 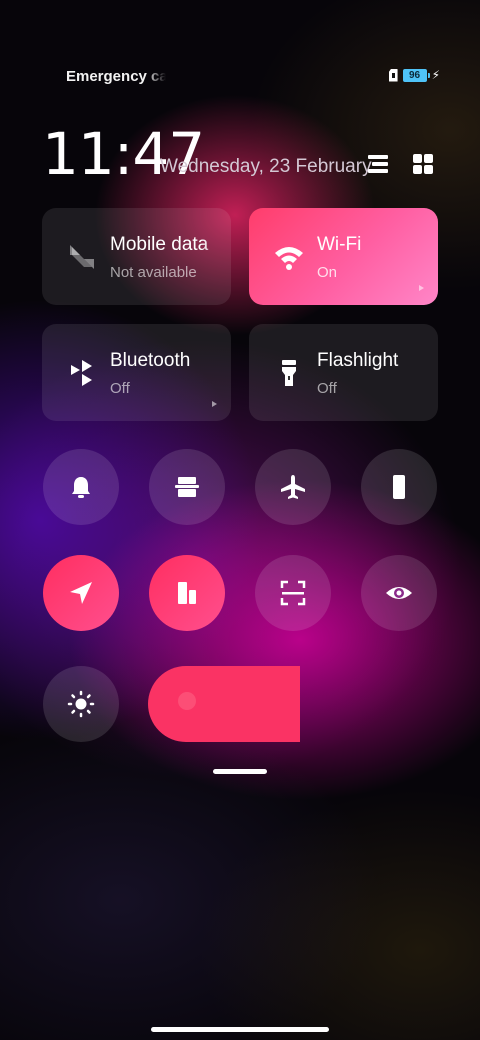 I want to click on date: Wednesday, 23 February, so click(x=266, y=167).